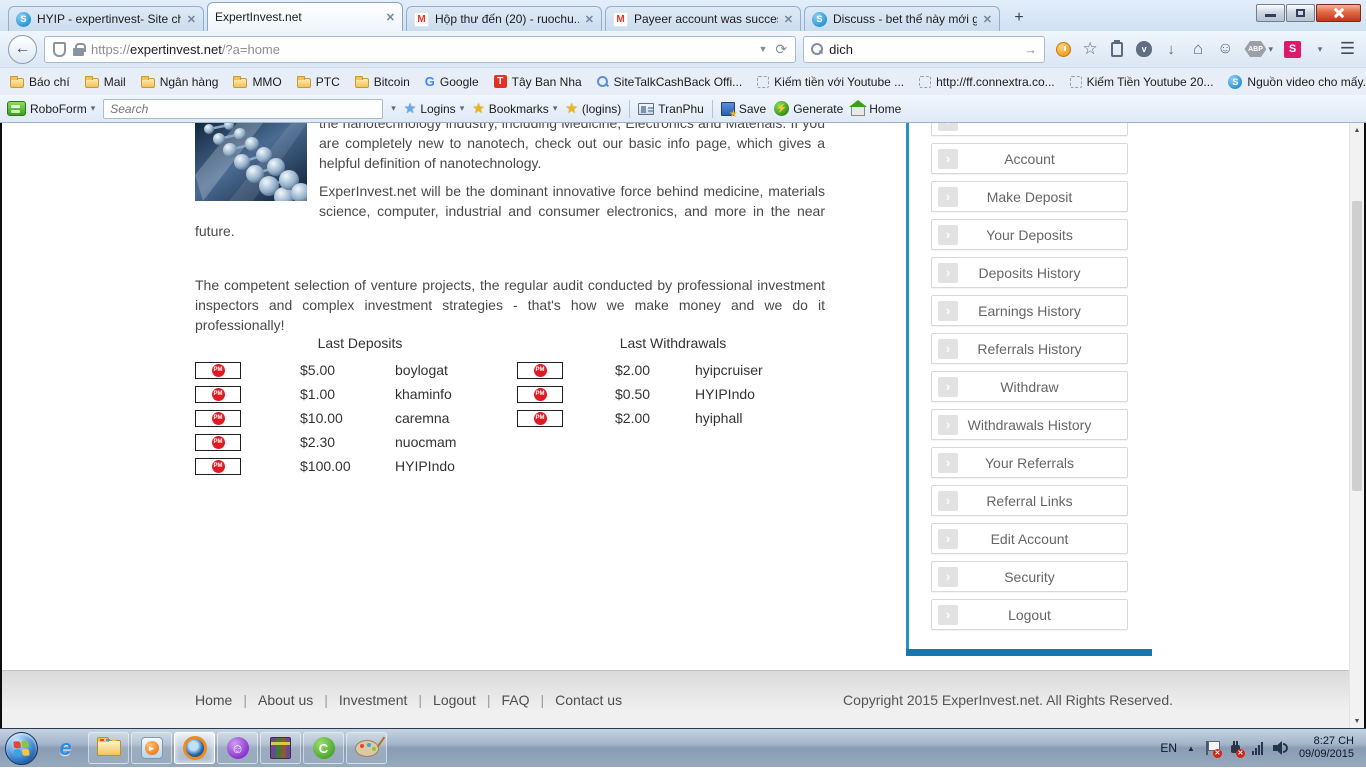 The height and width of the screenshot is (768, 1366). What do you see at coordinates (1347, 48) in the screenshot?
I see `hamburger-menu-icon: ☰` at bounding box center [1347, 48].